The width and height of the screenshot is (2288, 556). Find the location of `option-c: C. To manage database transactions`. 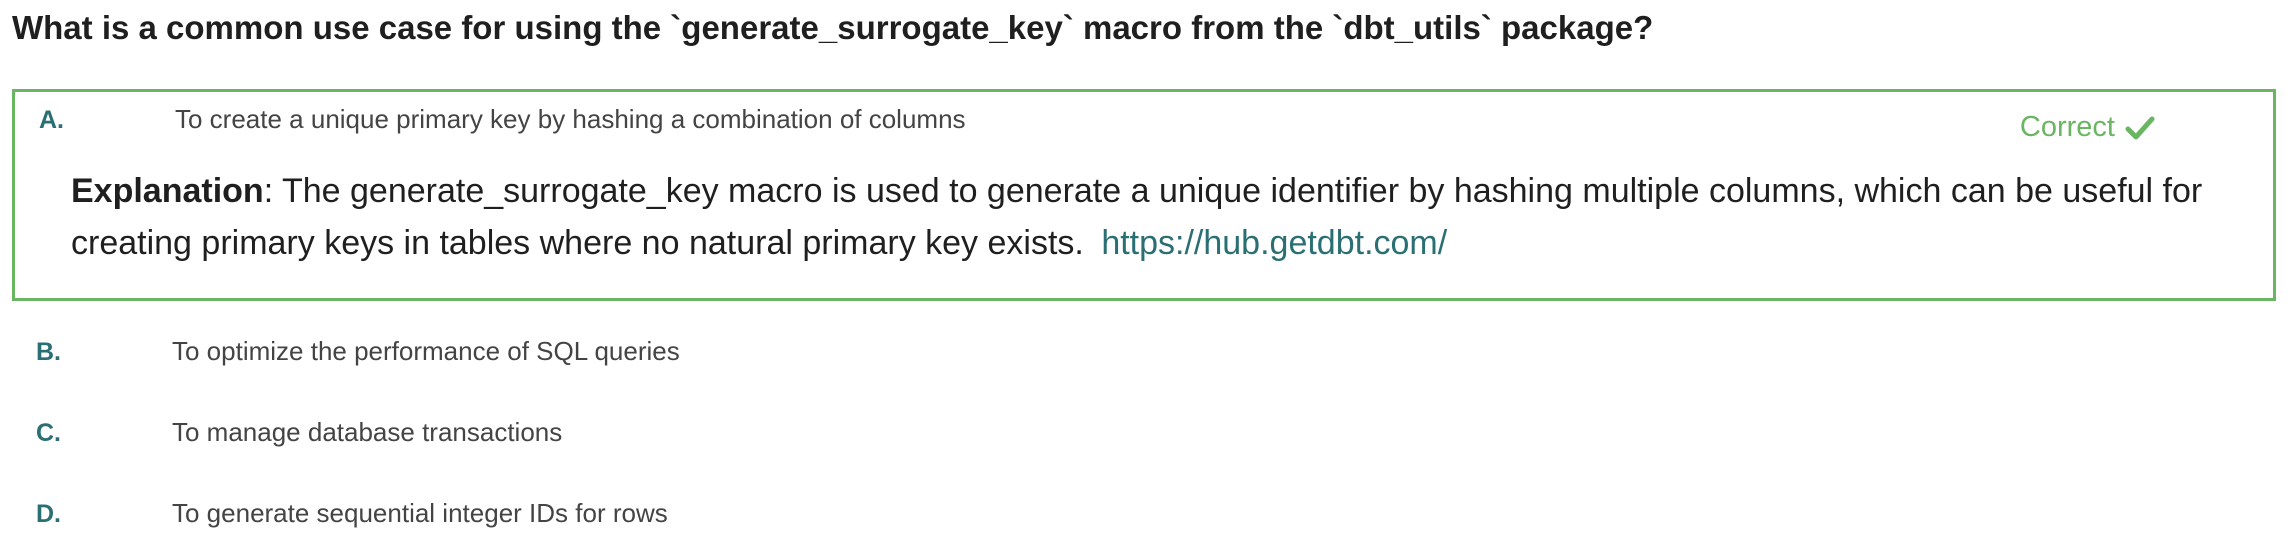

option-c: C. To manage database transactions is located at coordinates (1144, 435).